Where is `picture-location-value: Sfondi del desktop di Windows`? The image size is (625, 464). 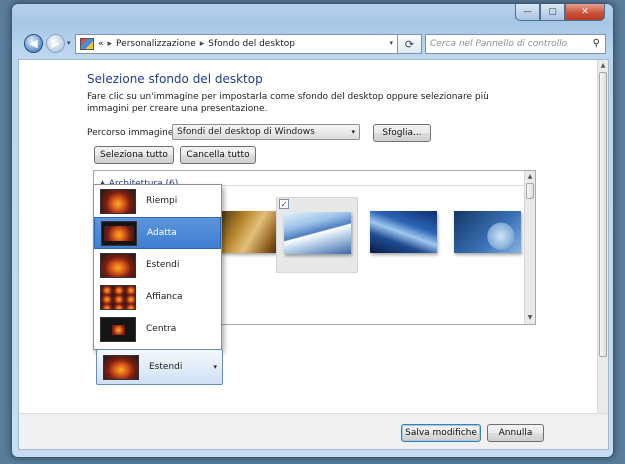 picture-location-value: Sfondi del desktop di Windows is located at coordinates (246, 132).